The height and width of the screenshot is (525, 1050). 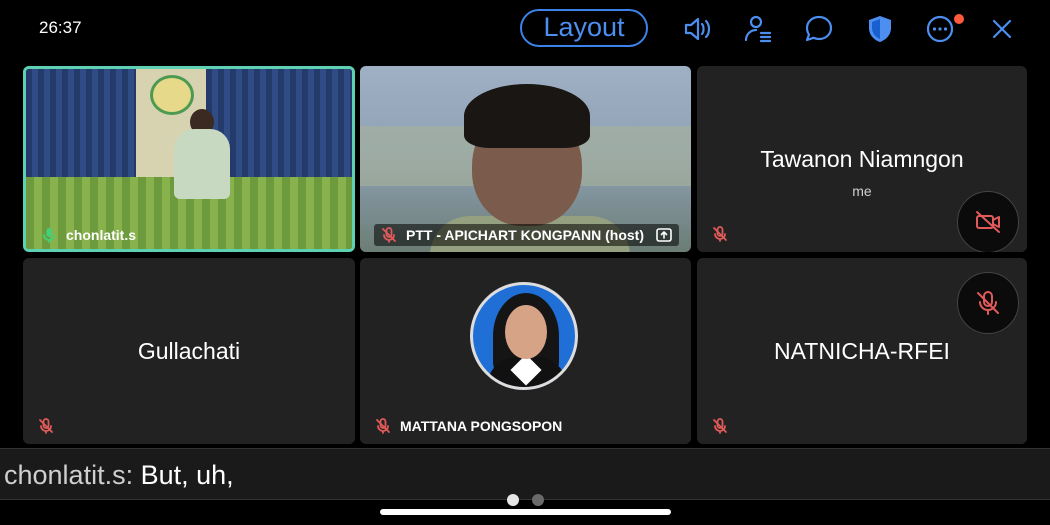 I want to click on top-bar: 26:37 Layout, so click(x=525, y=29).